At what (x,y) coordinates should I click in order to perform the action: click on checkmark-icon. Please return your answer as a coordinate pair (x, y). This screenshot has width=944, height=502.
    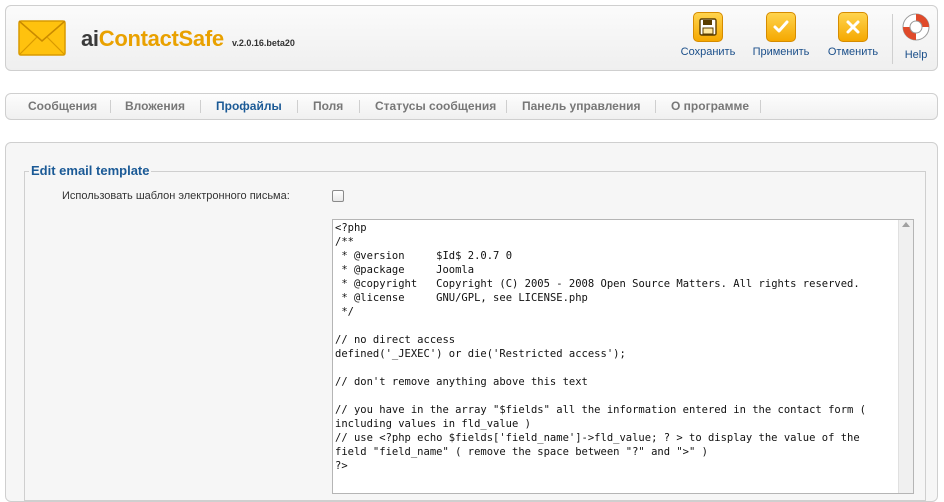
    Looking at the image, I should click on (781, 27).